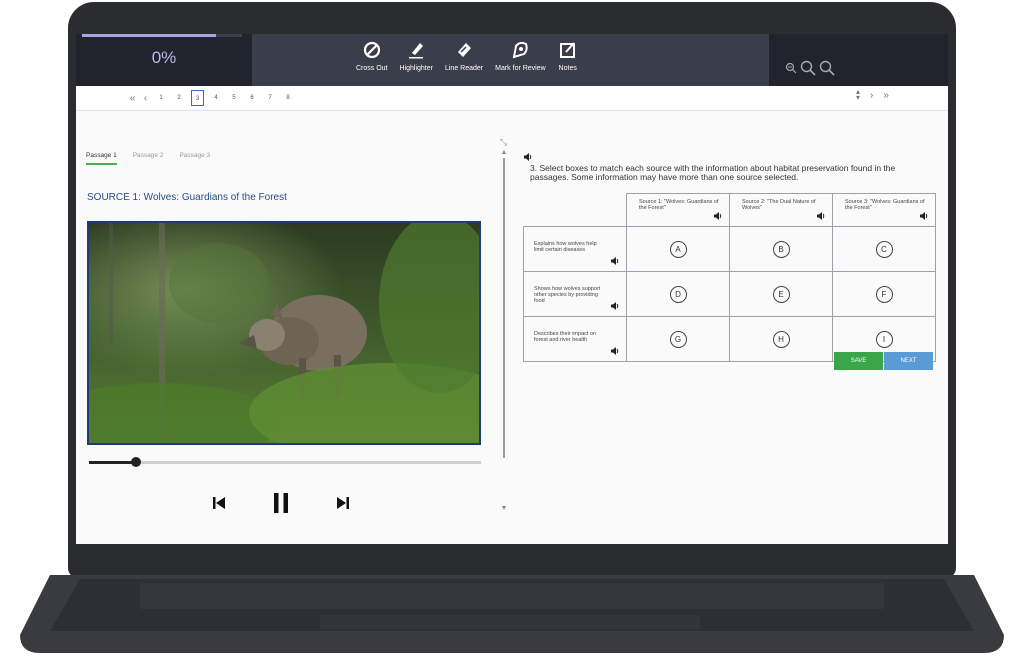 The width and height of the screenshot is (1024, 656). I want to click on table-corner, so click(575, 210).